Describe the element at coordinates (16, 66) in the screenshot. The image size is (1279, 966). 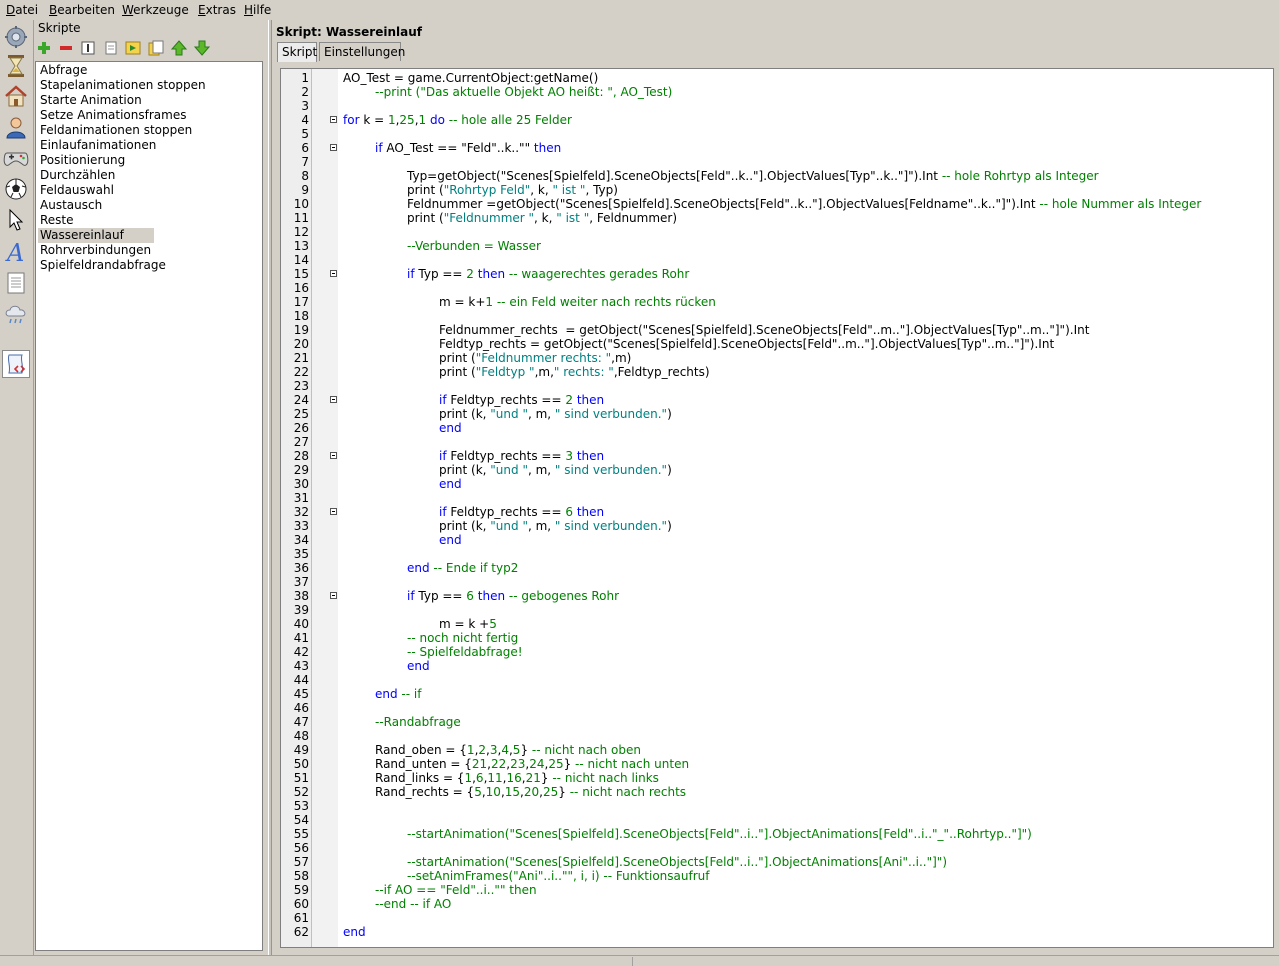
I see `hourglass-icon` at that location.